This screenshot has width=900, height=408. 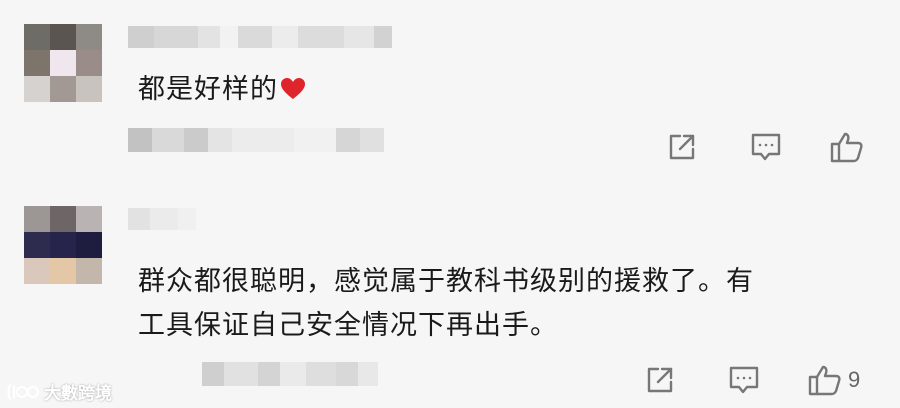 I want to click on comment-line-text: 都是好样的, so click(x=208, y=89).